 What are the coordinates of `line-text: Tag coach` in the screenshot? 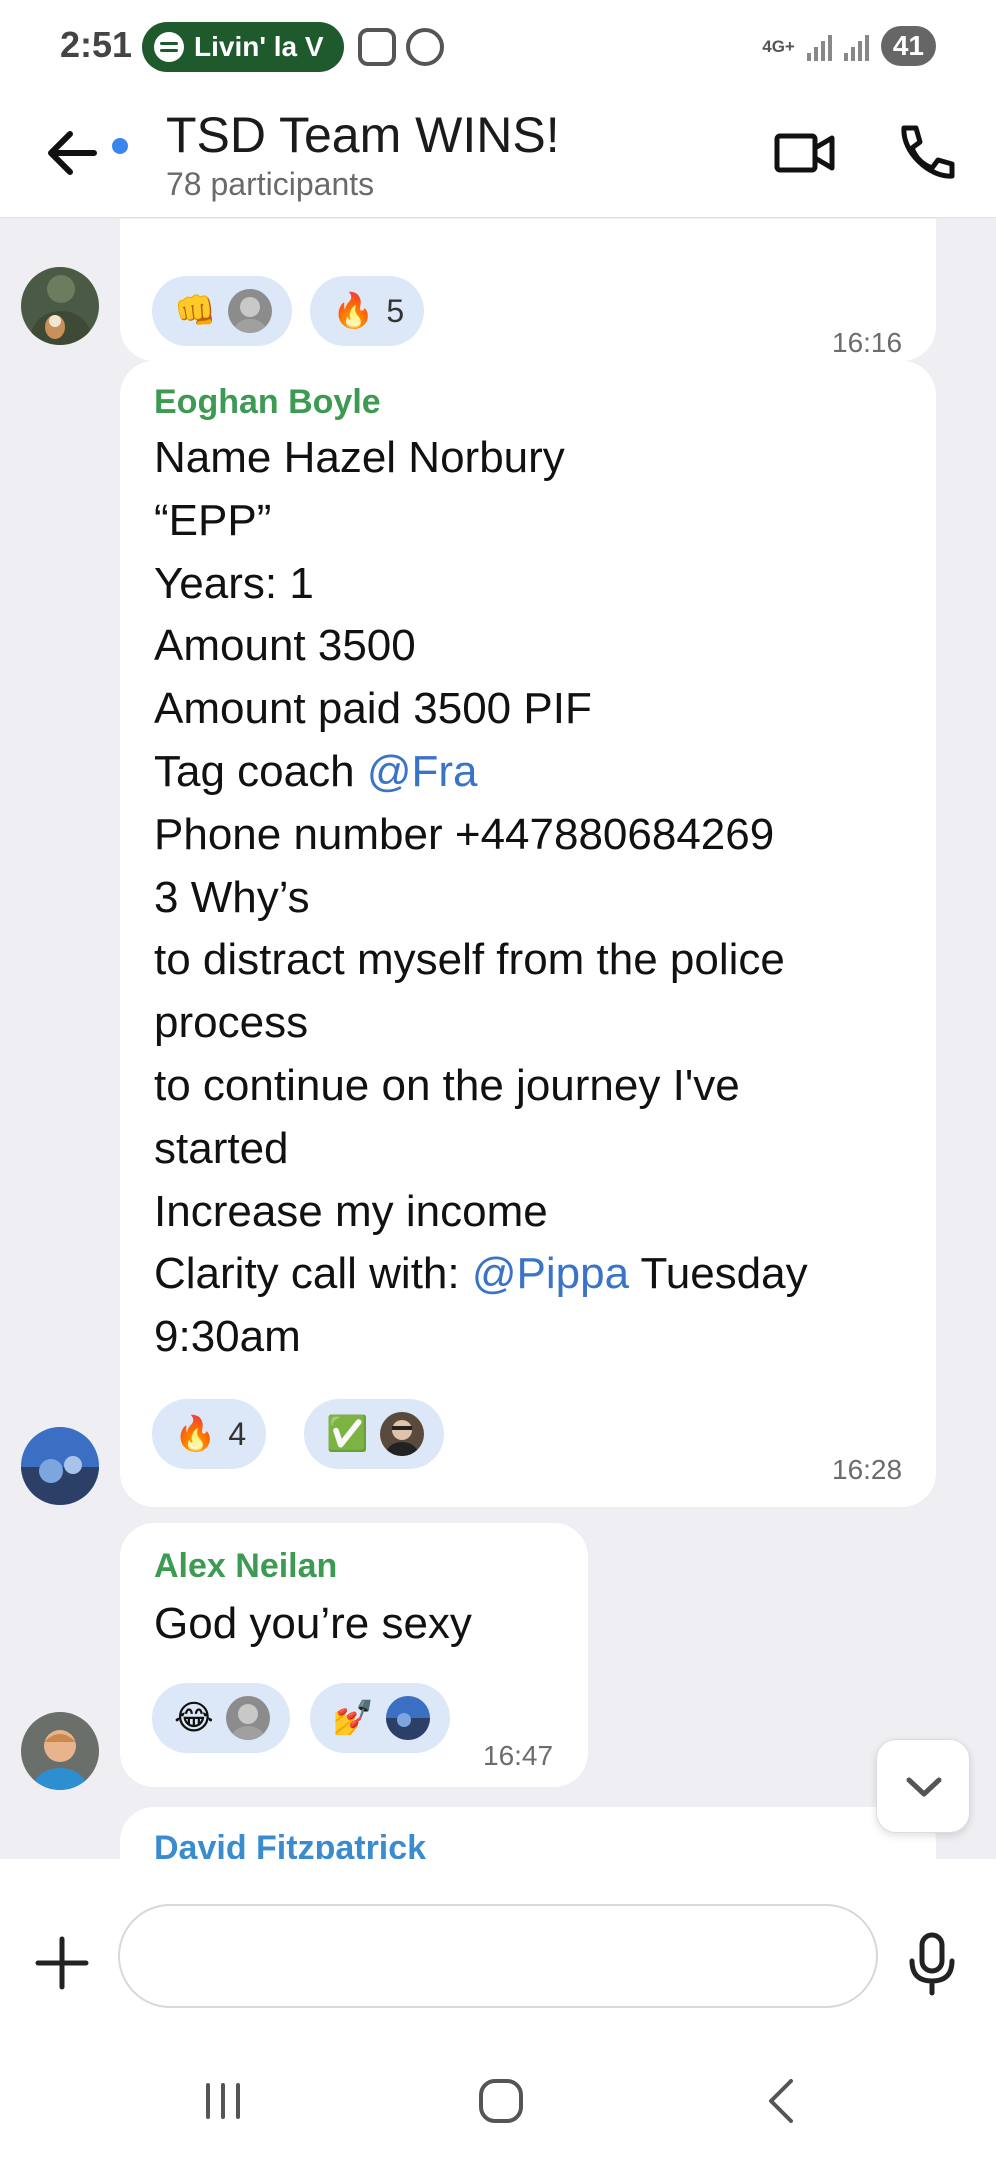 It's located at (260, 771).